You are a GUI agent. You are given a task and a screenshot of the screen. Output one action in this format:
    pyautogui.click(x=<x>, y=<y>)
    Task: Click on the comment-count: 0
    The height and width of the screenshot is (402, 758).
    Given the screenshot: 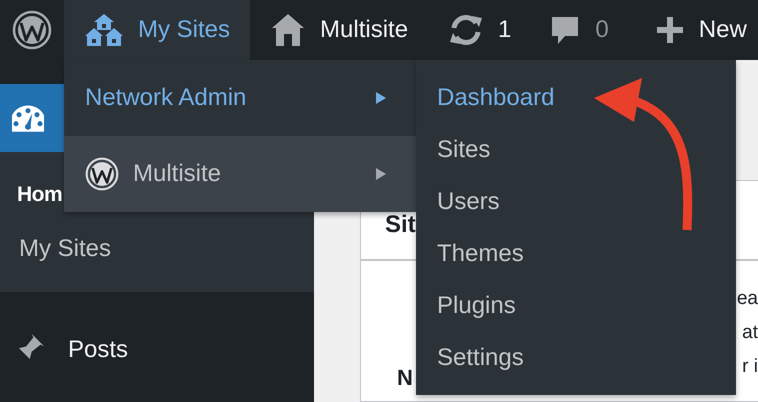 What is the action you would take?
    pyautogui.click(x=602, y=30)
    